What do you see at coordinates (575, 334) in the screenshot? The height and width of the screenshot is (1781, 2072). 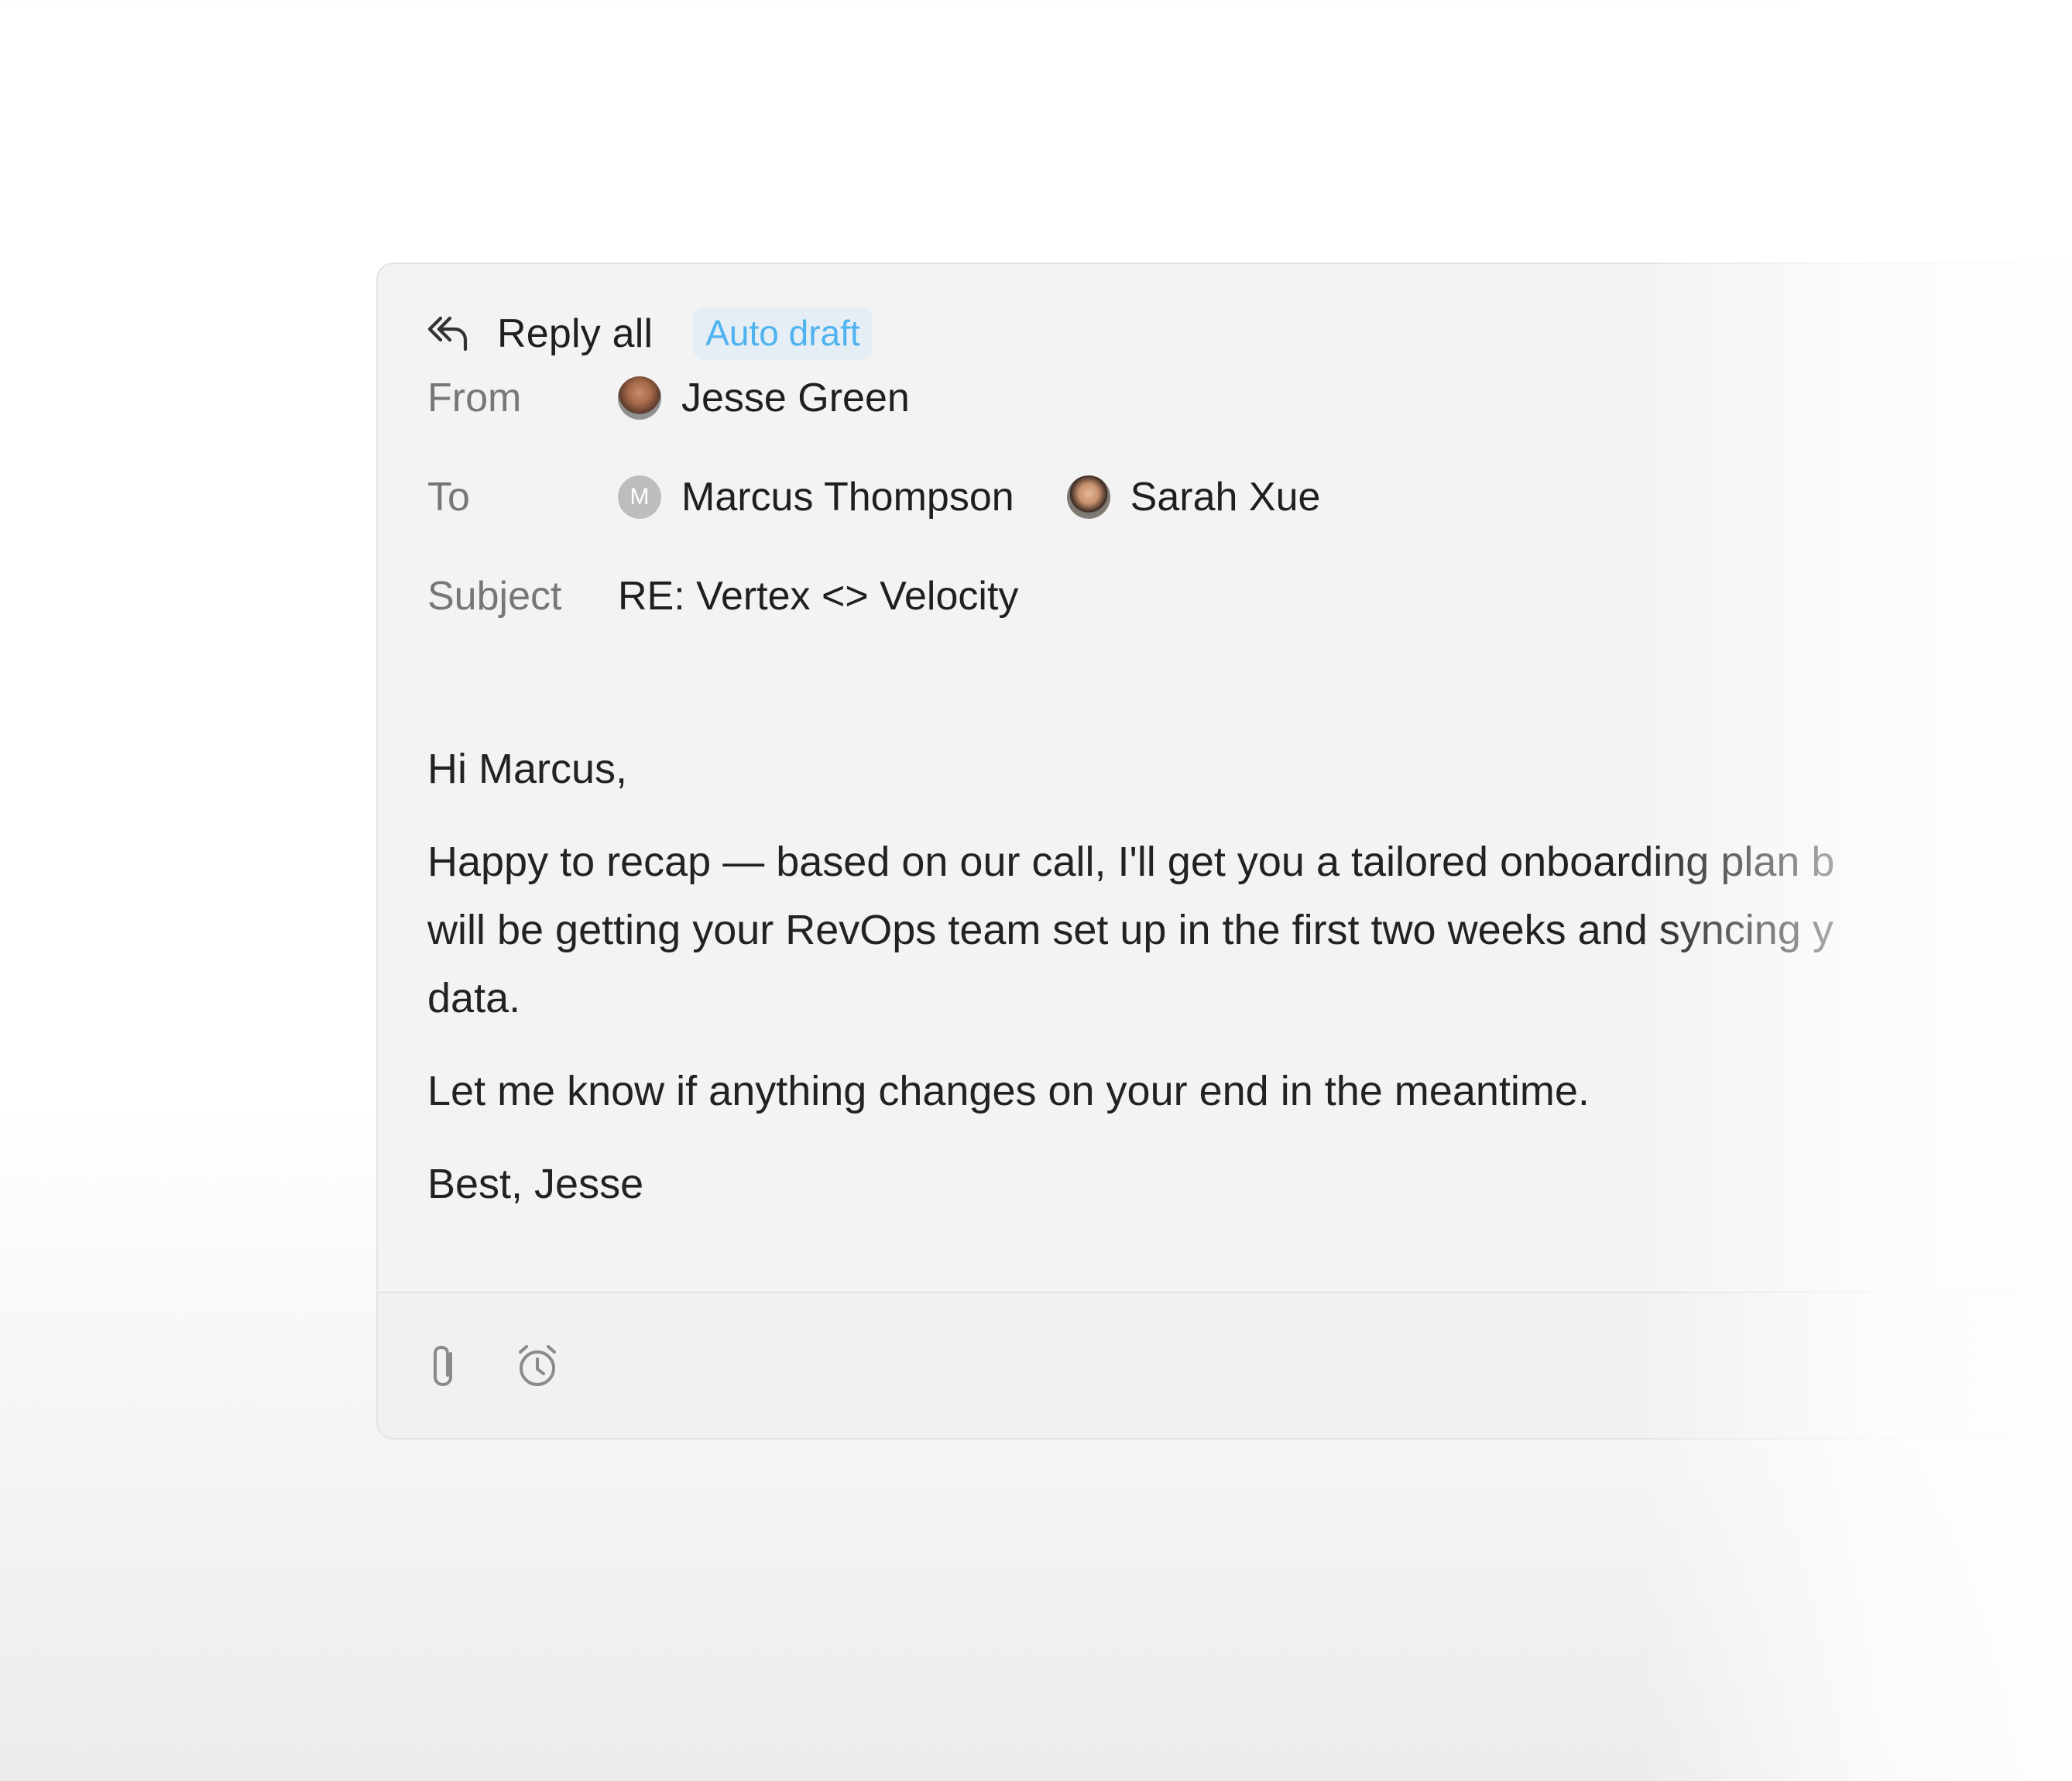 I see `reply-mode-label: Reply all` at bounding box center [575, 334].